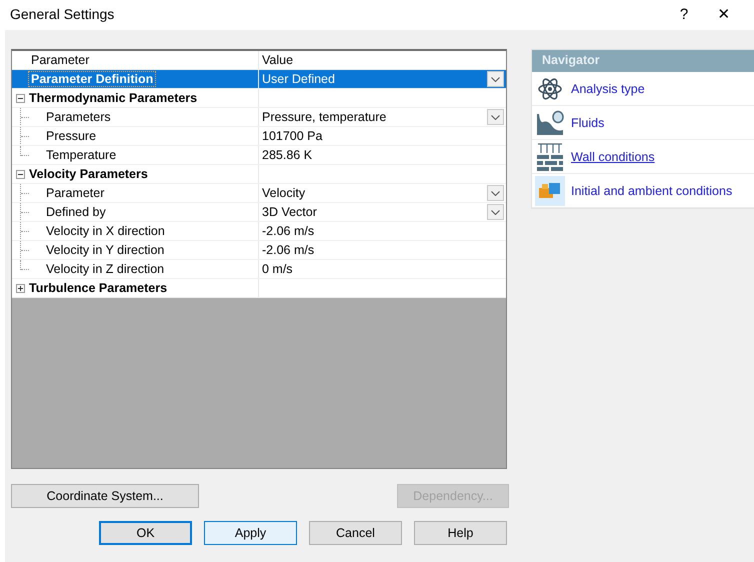 The width and height of the screenshot is (754, 562). I want to click on value-cell: 101700 Pa, so click(382, 136).